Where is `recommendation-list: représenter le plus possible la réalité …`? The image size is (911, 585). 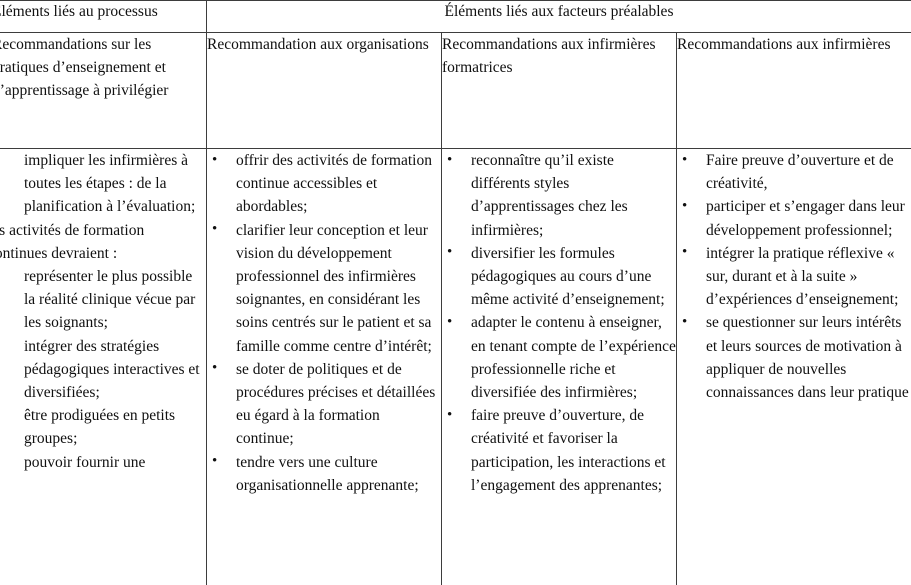 recommendation-list: représenter le plus possible la réalité … is located at coordinates (103, 369).